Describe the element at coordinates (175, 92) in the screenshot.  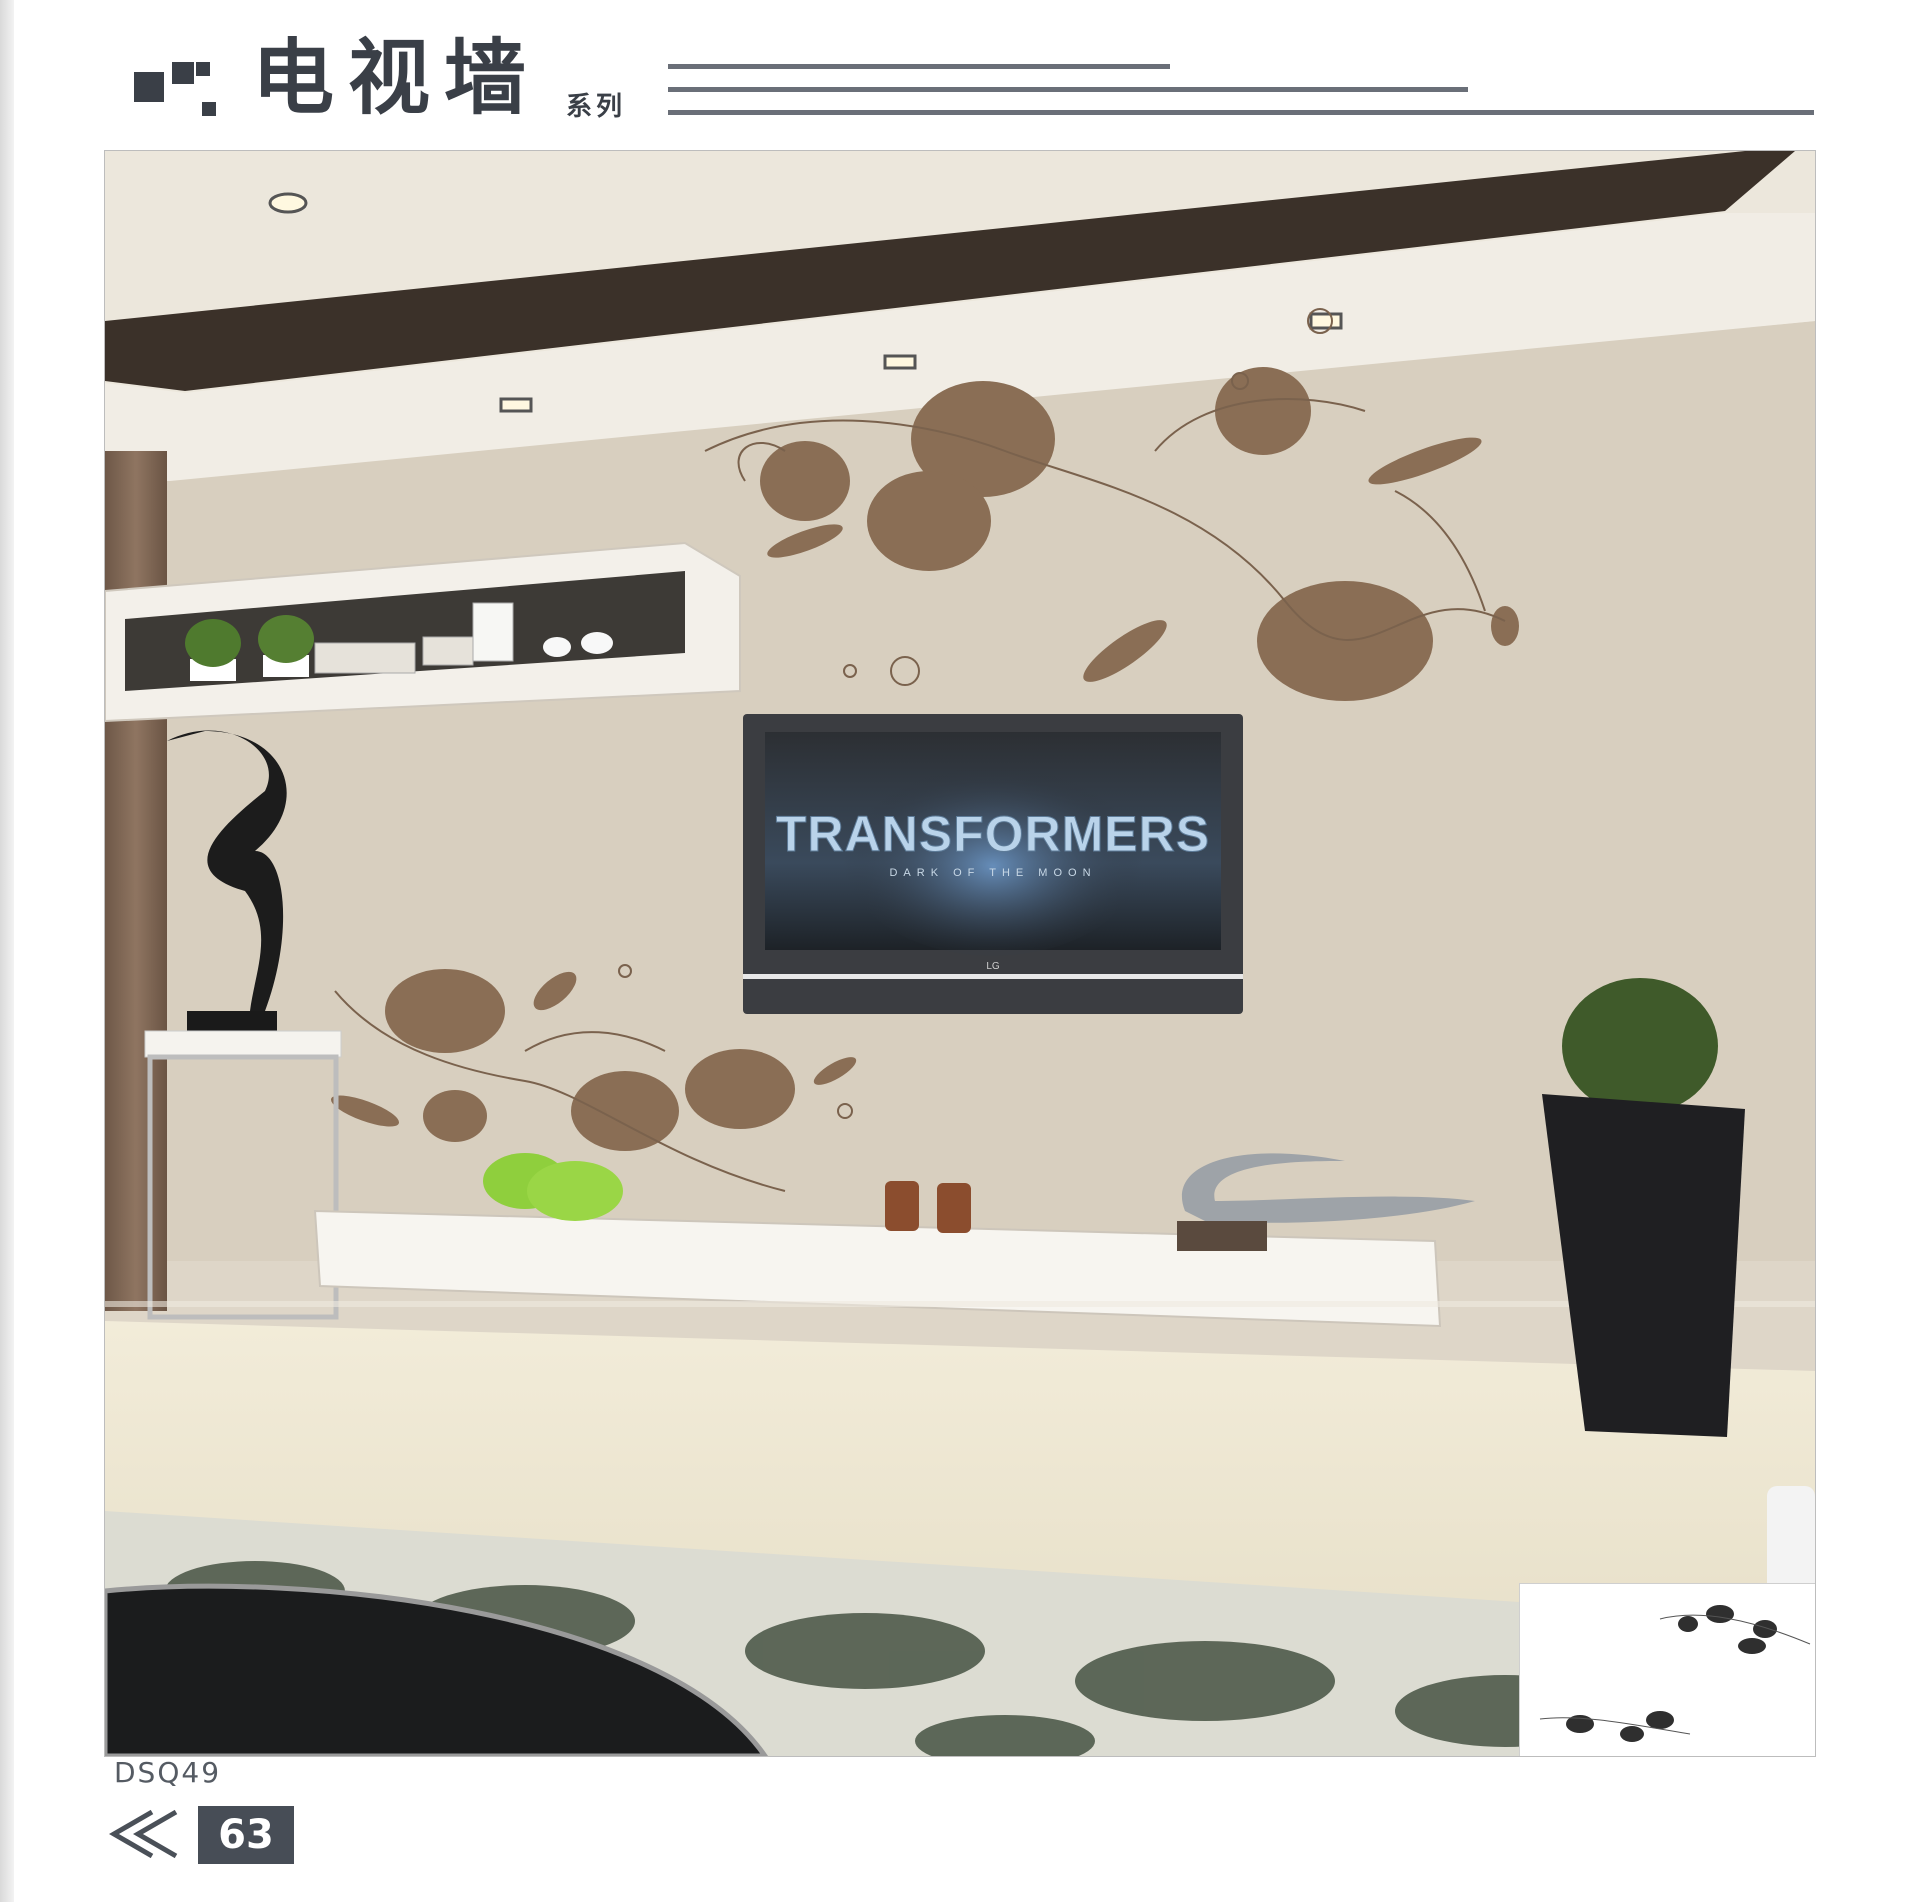
I see `section-logo-mark` at that location.